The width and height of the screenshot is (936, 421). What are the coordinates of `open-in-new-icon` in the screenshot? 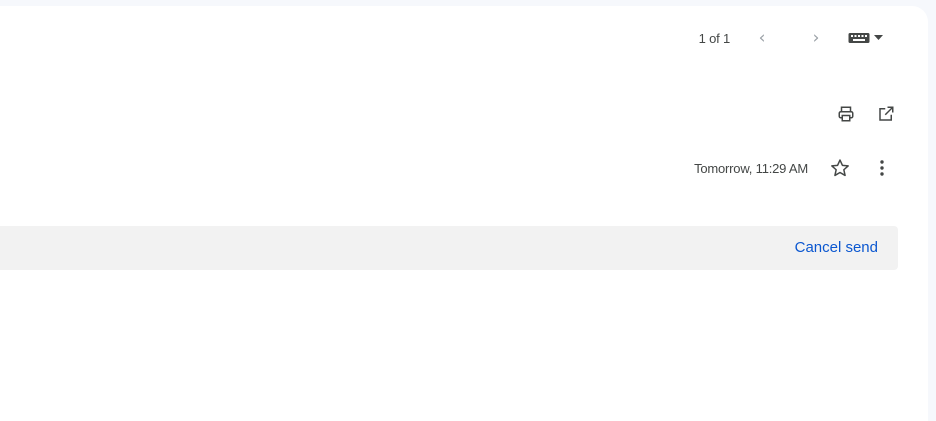 It's located at (886, 113).